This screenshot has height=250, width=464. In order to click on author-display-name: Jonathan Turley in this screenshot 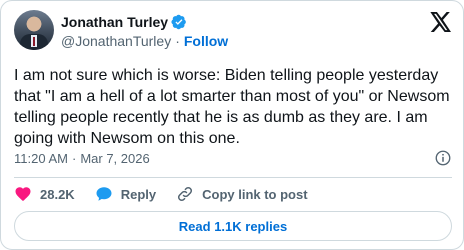, I will do `click(114, 22)`.